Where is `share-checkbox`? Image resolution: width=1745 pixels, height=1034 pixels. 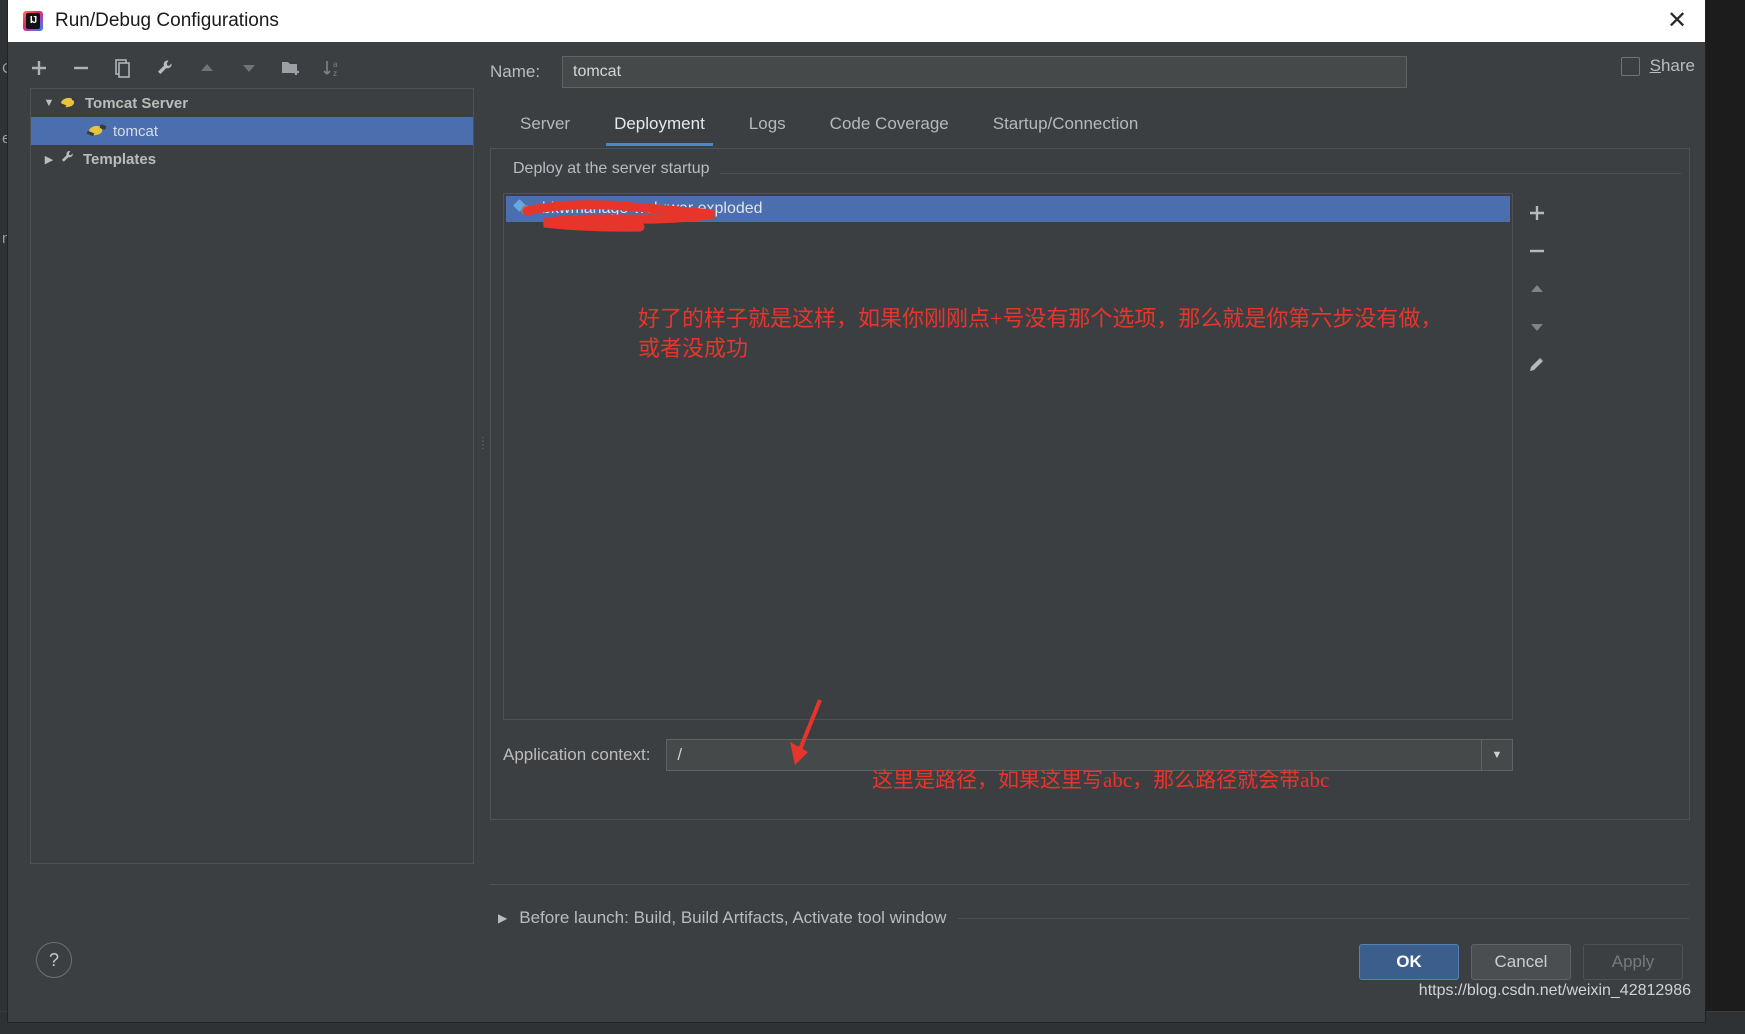
share-checkbox is located at coordinates (1630, 66).